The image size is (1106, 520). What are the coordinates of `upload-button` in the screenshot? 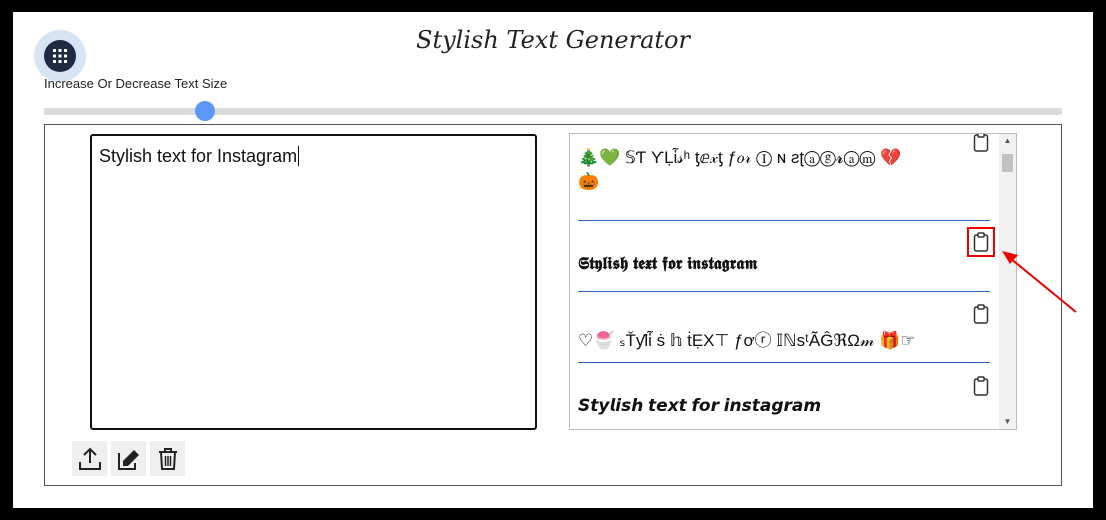 It's located at (89, 458).